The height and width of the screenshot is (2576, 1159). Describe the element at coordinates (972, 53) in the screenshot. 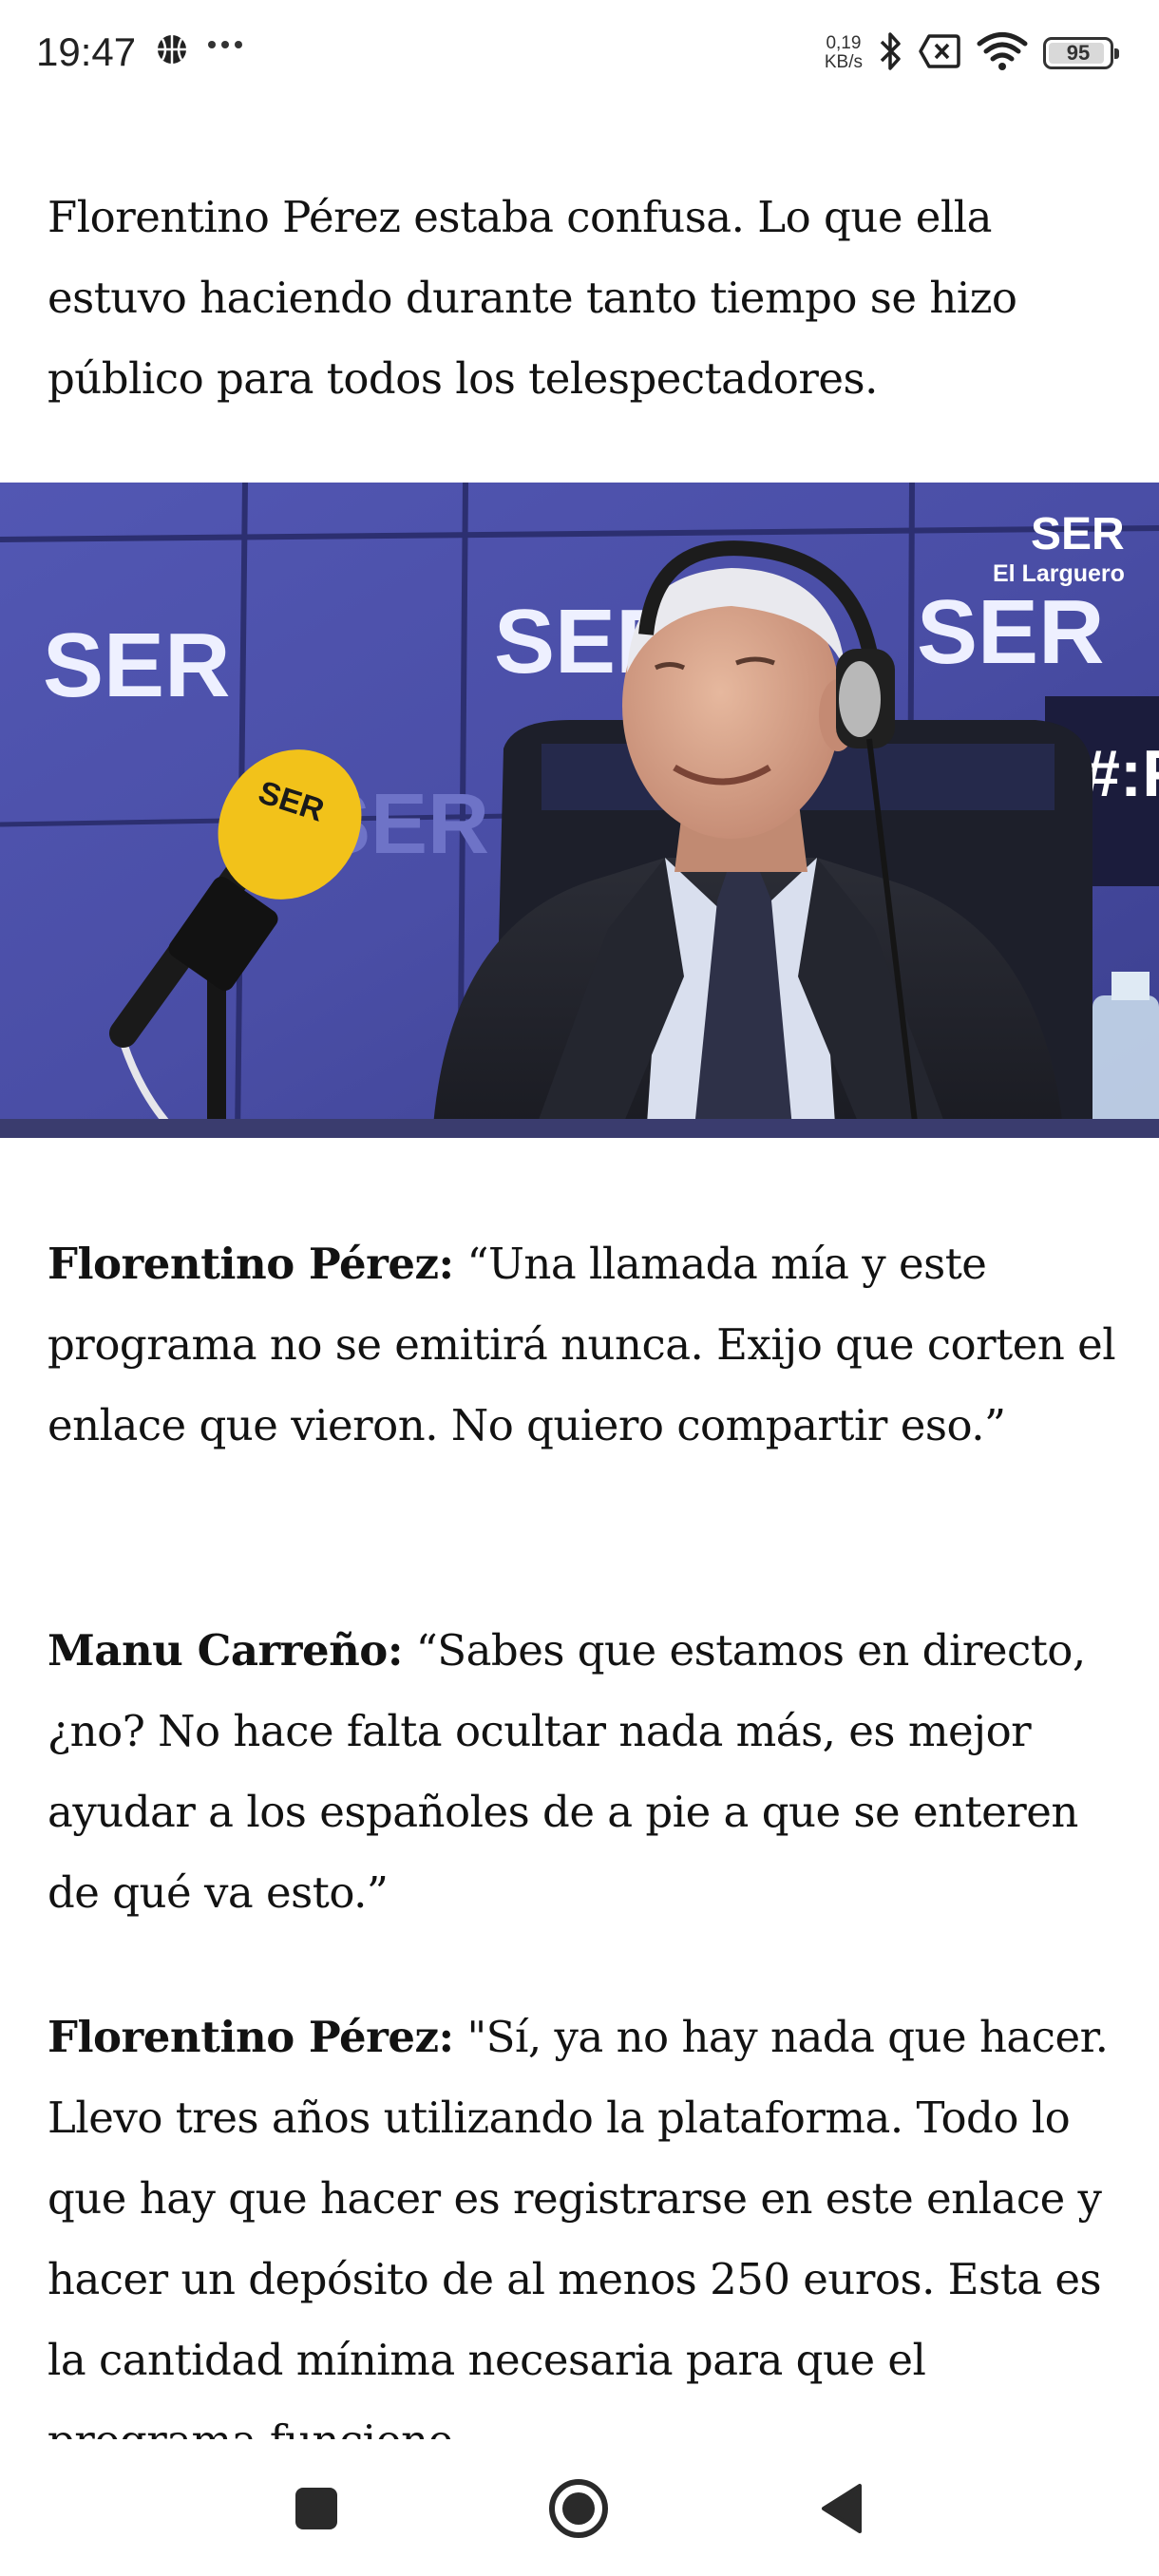

I see `status-icons: 0,19 KB/s 95` at that location.